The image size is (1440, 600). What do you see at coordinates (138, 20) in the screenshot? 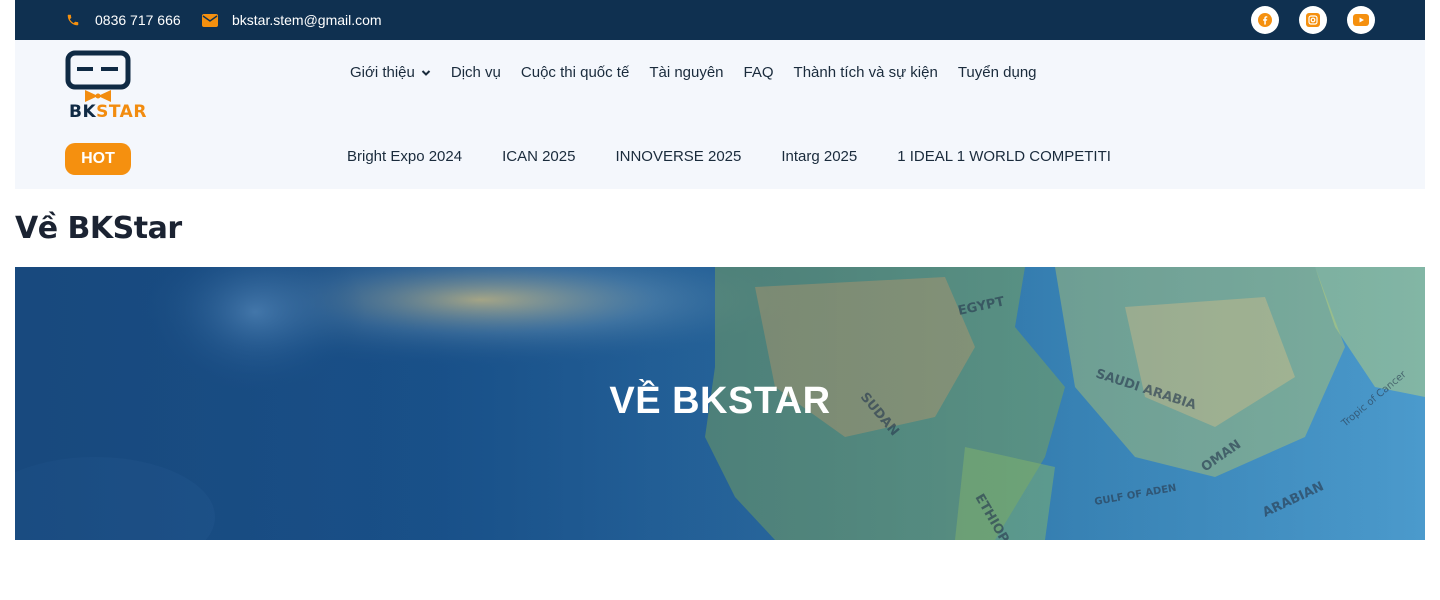
I see `phone-number: 0836 717 666` at bounding box center [138, 20].